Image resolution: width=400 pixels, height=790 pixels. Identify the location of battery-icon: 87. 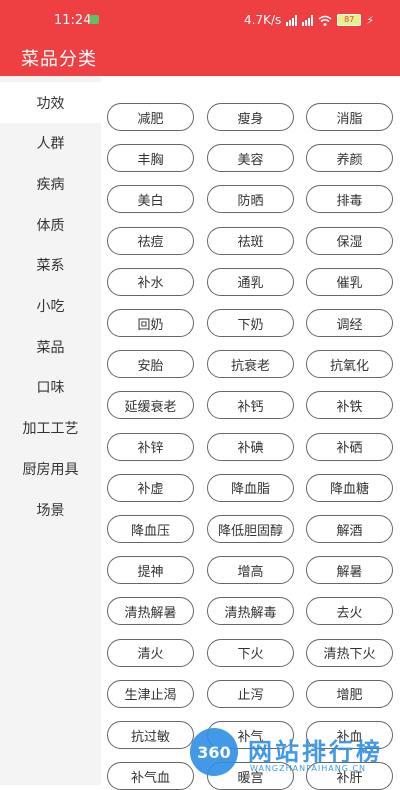
(349, 20).